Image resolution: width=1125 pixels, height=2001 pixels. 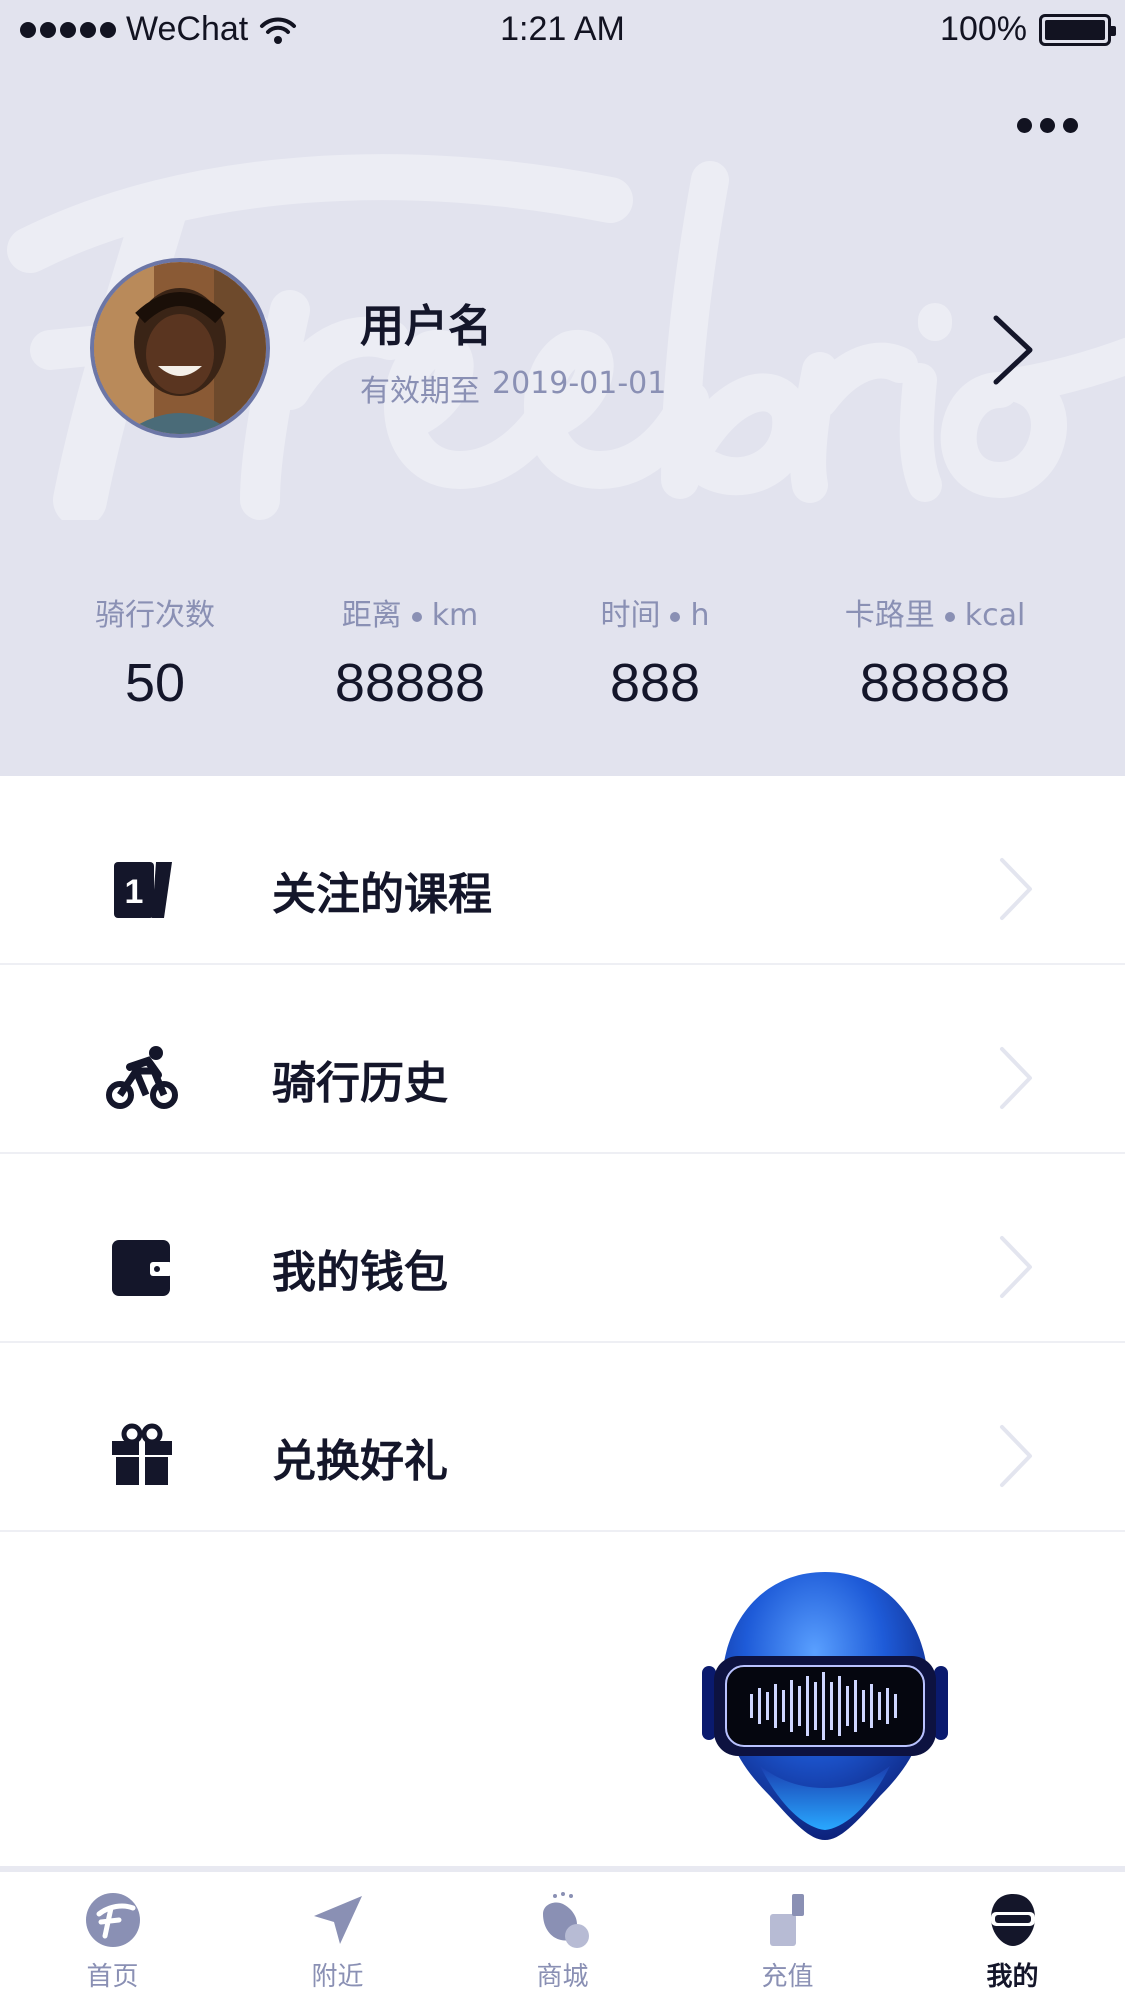 What do you see at coordinates (455, 615) in the screenshot?
I see `stat-unit: km` at bounding box center [455, 615].